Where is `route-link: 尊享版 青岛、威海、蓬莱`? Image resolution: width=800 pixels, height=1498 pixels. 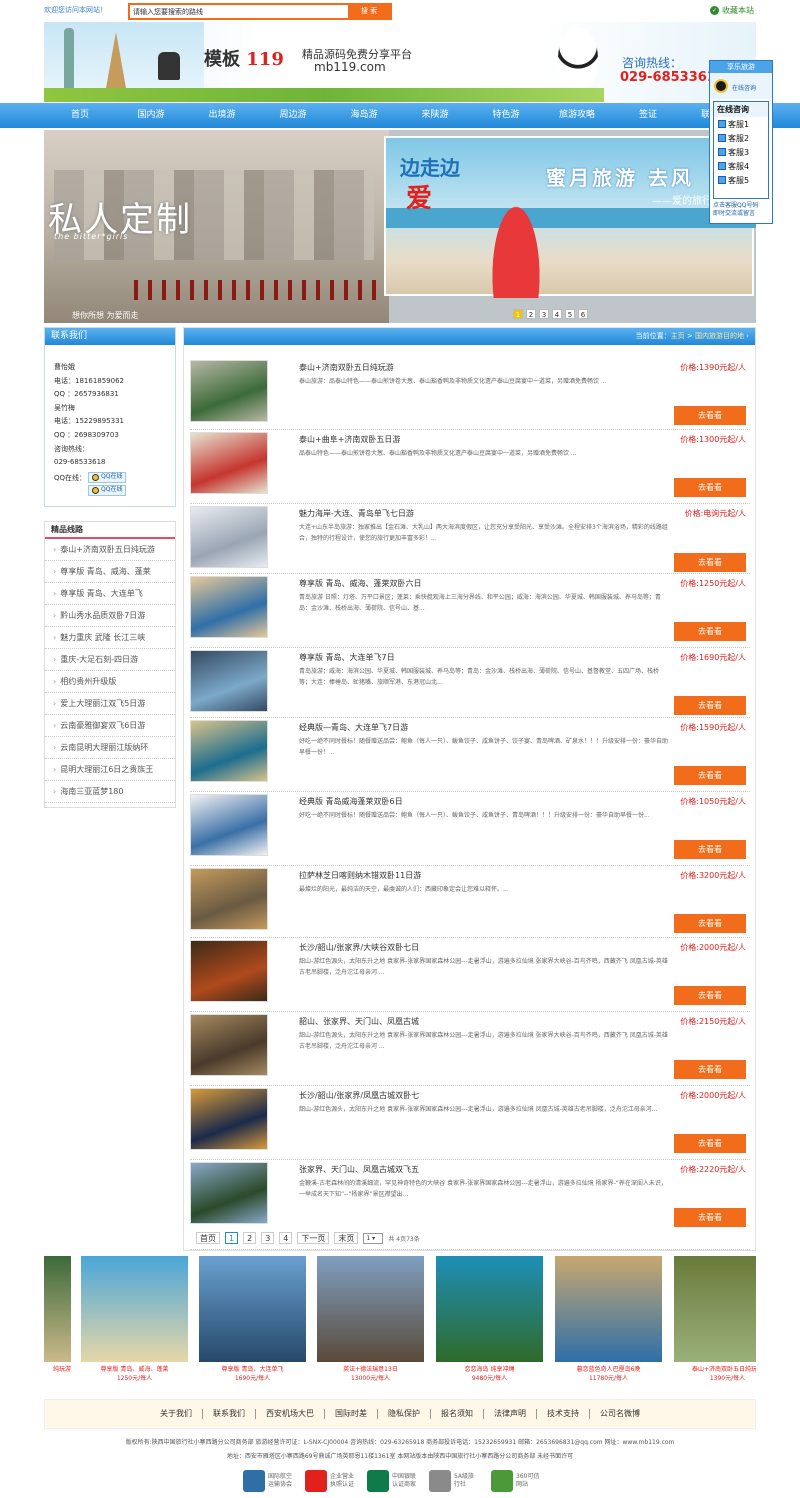
route-link: 尊享版 青岛、威海、蓬莱 is located at coordinates (110, 572).